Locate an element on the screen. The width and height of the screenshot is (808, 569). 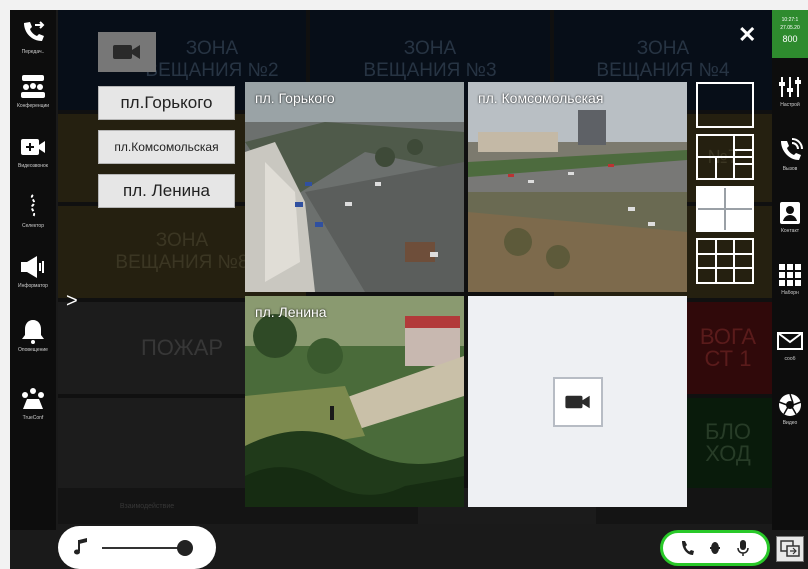
sidebar-item-dialpad: Наборн is located at coordinates (790, 279).